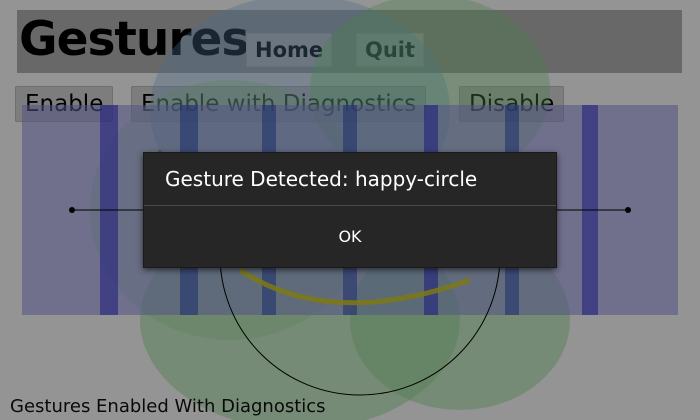 The height and width of the screenshot is (420, 700). I want to click on dialog-message: Gesture Detected: happy-circle, so click(321, 179).